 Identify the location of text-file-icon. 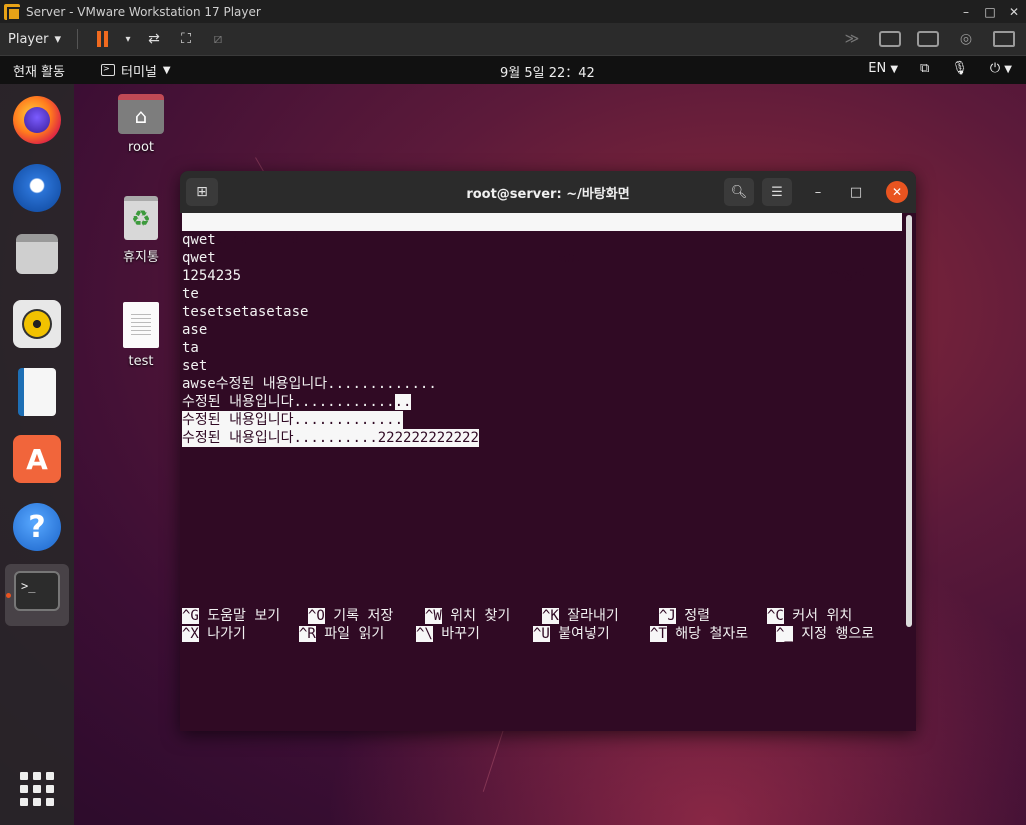
(141, 325).